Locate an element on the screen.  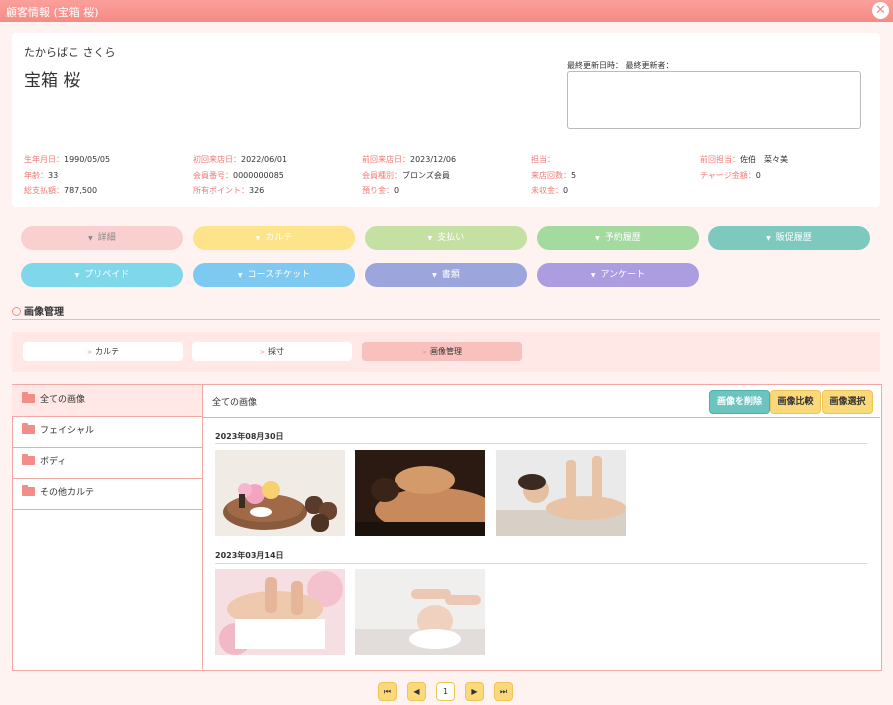
last-page-icon: ⏭ is located at coordinates (503, 691).